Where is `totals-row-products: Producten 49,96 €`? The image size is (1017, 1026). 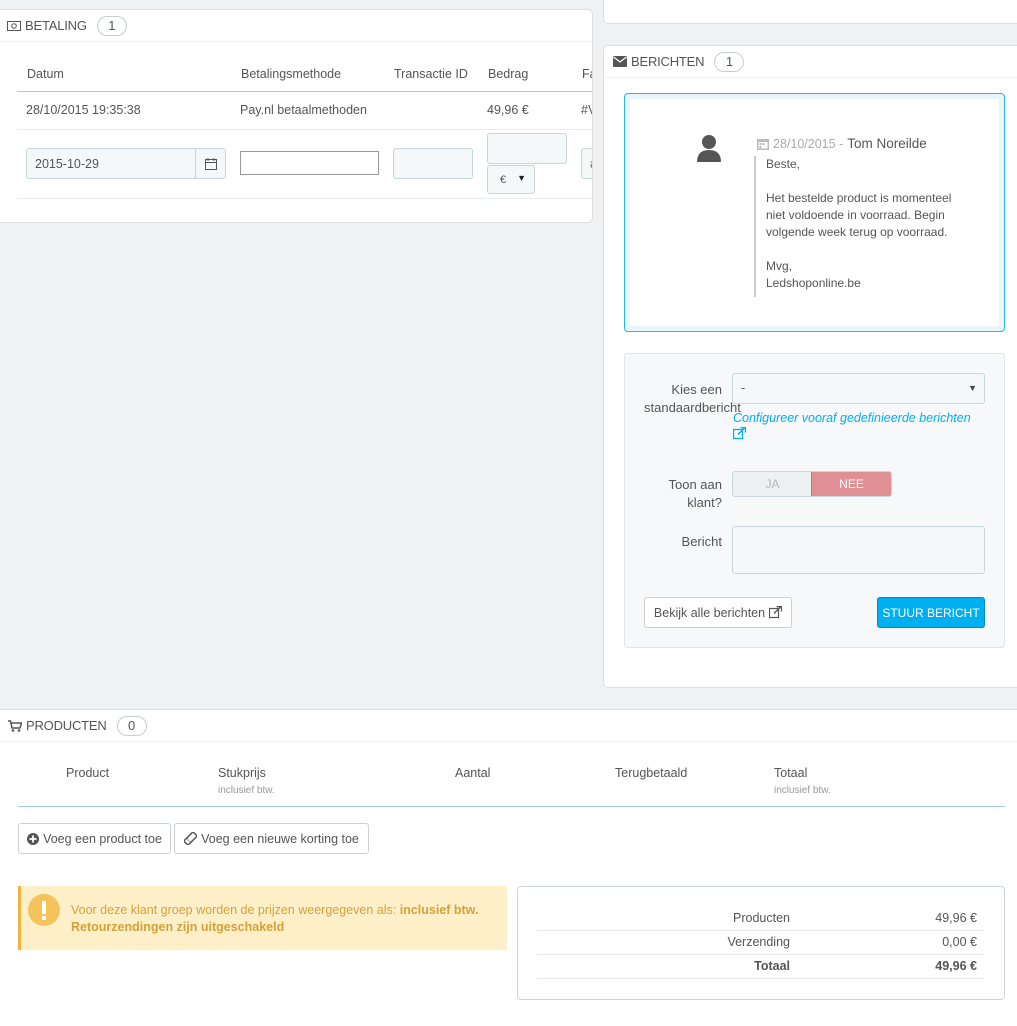 totals-row-products: Producten 49,96 € is located at coordinates (760, 919).